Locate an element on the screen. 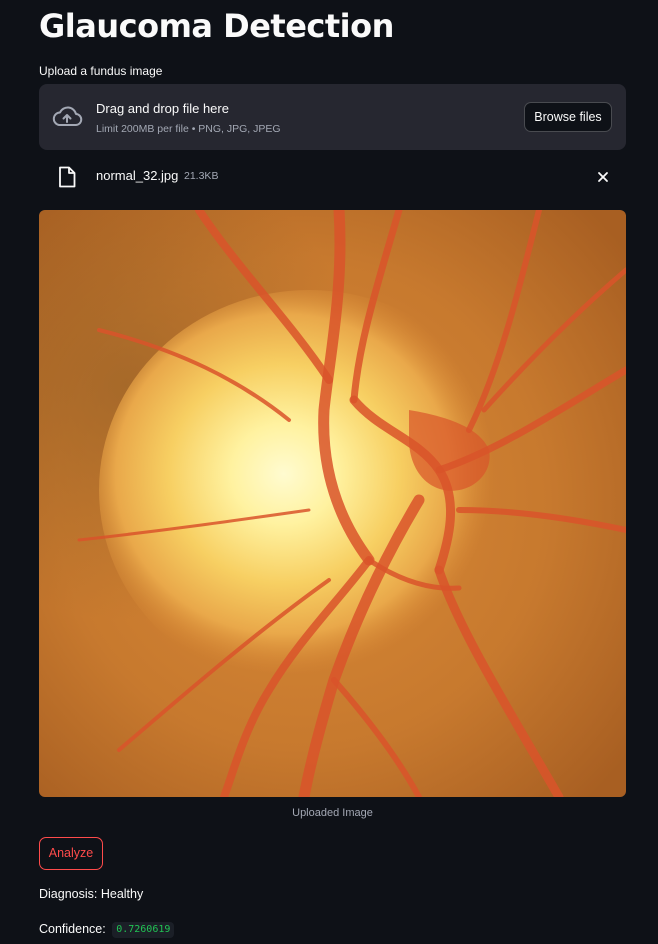  uploaded-file-size: 21.3KB is located at coordinates (201, 176).